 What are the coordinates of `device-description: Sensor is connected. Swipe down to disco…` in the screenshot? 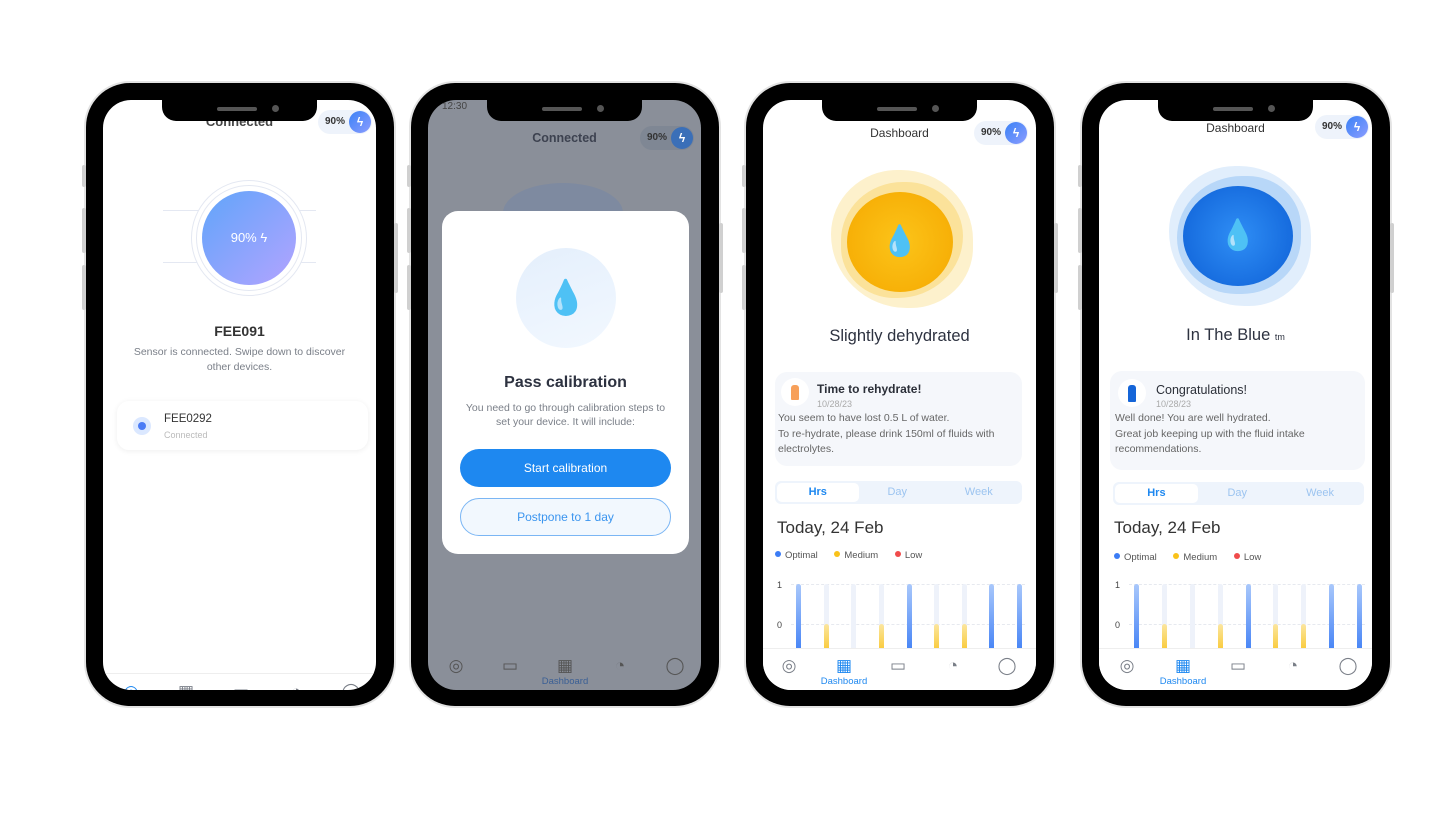 It's located at (239, 359).